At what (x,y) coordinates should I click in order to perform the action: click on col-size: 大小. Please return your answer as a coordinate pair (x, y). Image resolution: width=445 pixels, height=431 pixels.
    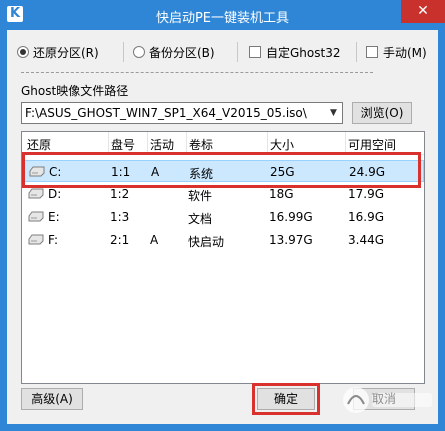
    Looking at the image, I should click on (282, 144).